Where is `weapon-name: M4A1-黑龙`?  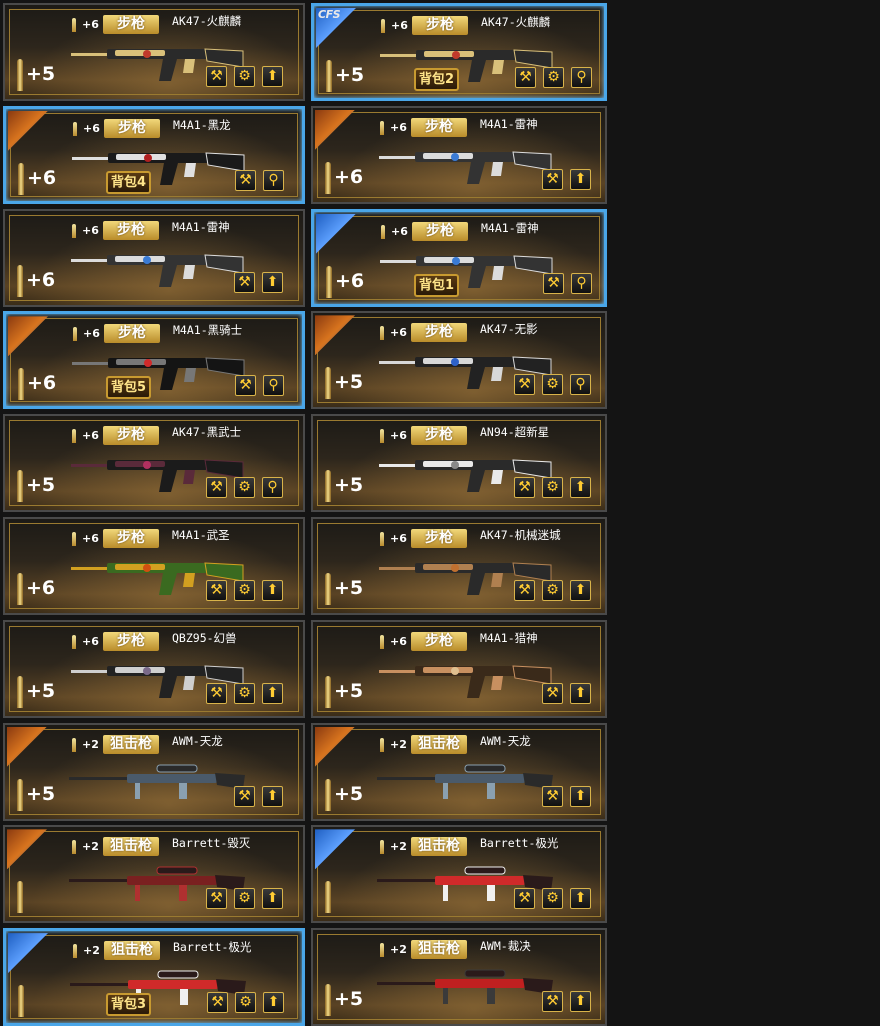
weapon-name: M4A1-黑龙 is located at coordinates (202, 124).